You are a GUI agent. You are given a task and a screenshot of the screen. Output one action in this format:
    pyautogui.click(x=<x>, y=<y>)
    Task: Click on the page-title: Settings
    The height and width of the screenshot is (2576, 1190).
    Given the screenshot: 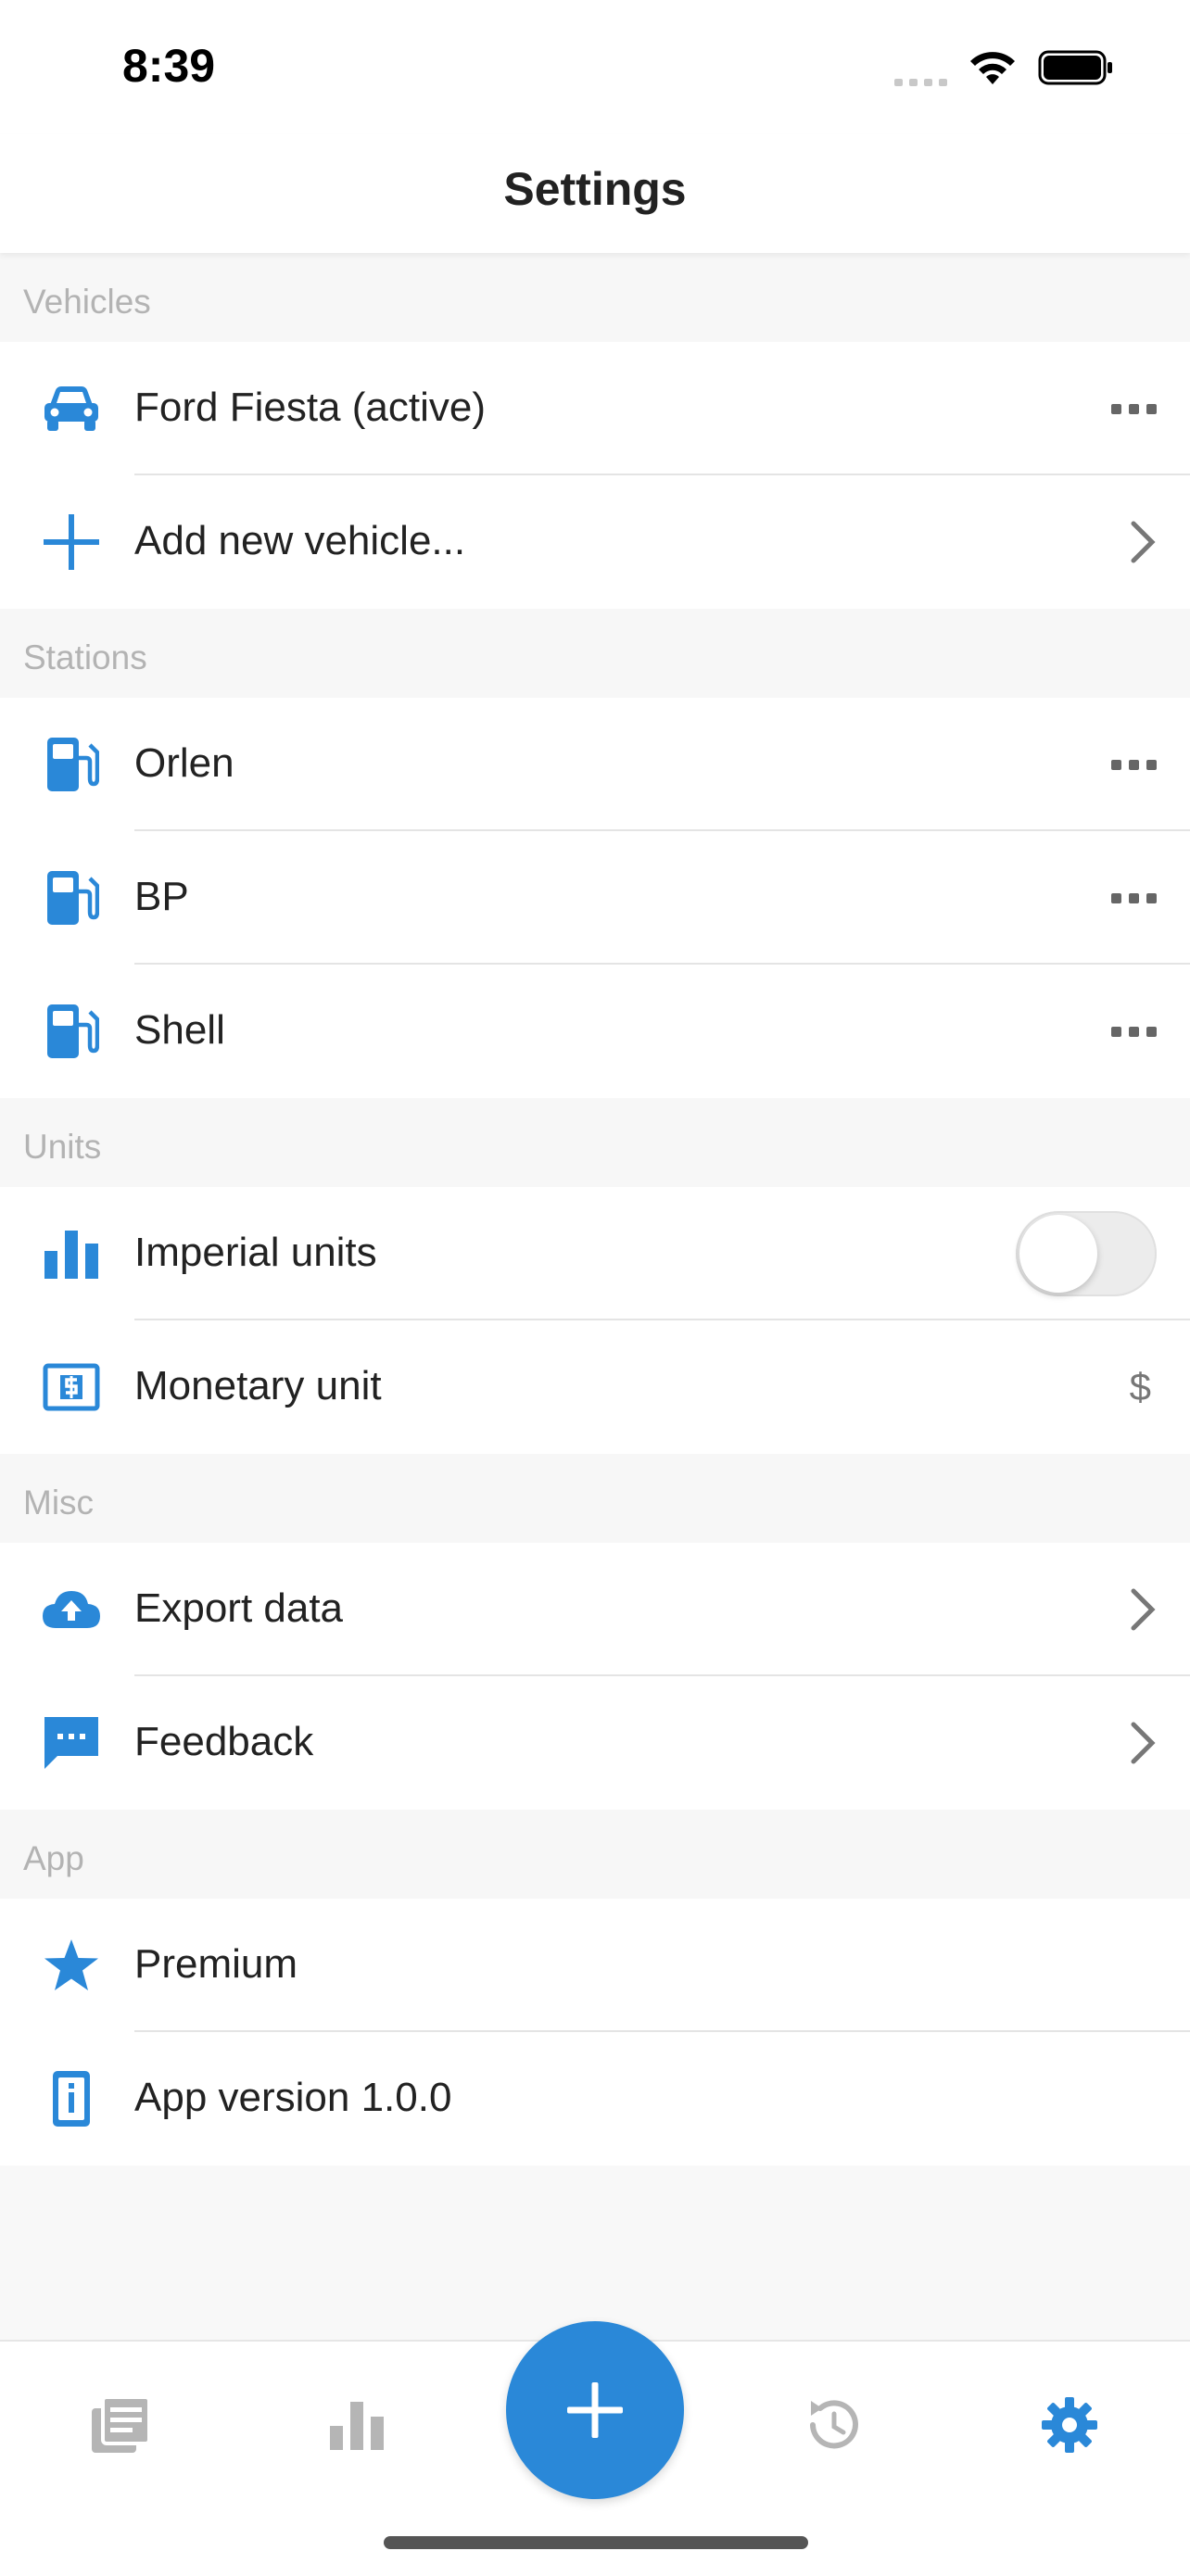 What is the action you would take?
    pyautogui.click(x=595, y=189)
    